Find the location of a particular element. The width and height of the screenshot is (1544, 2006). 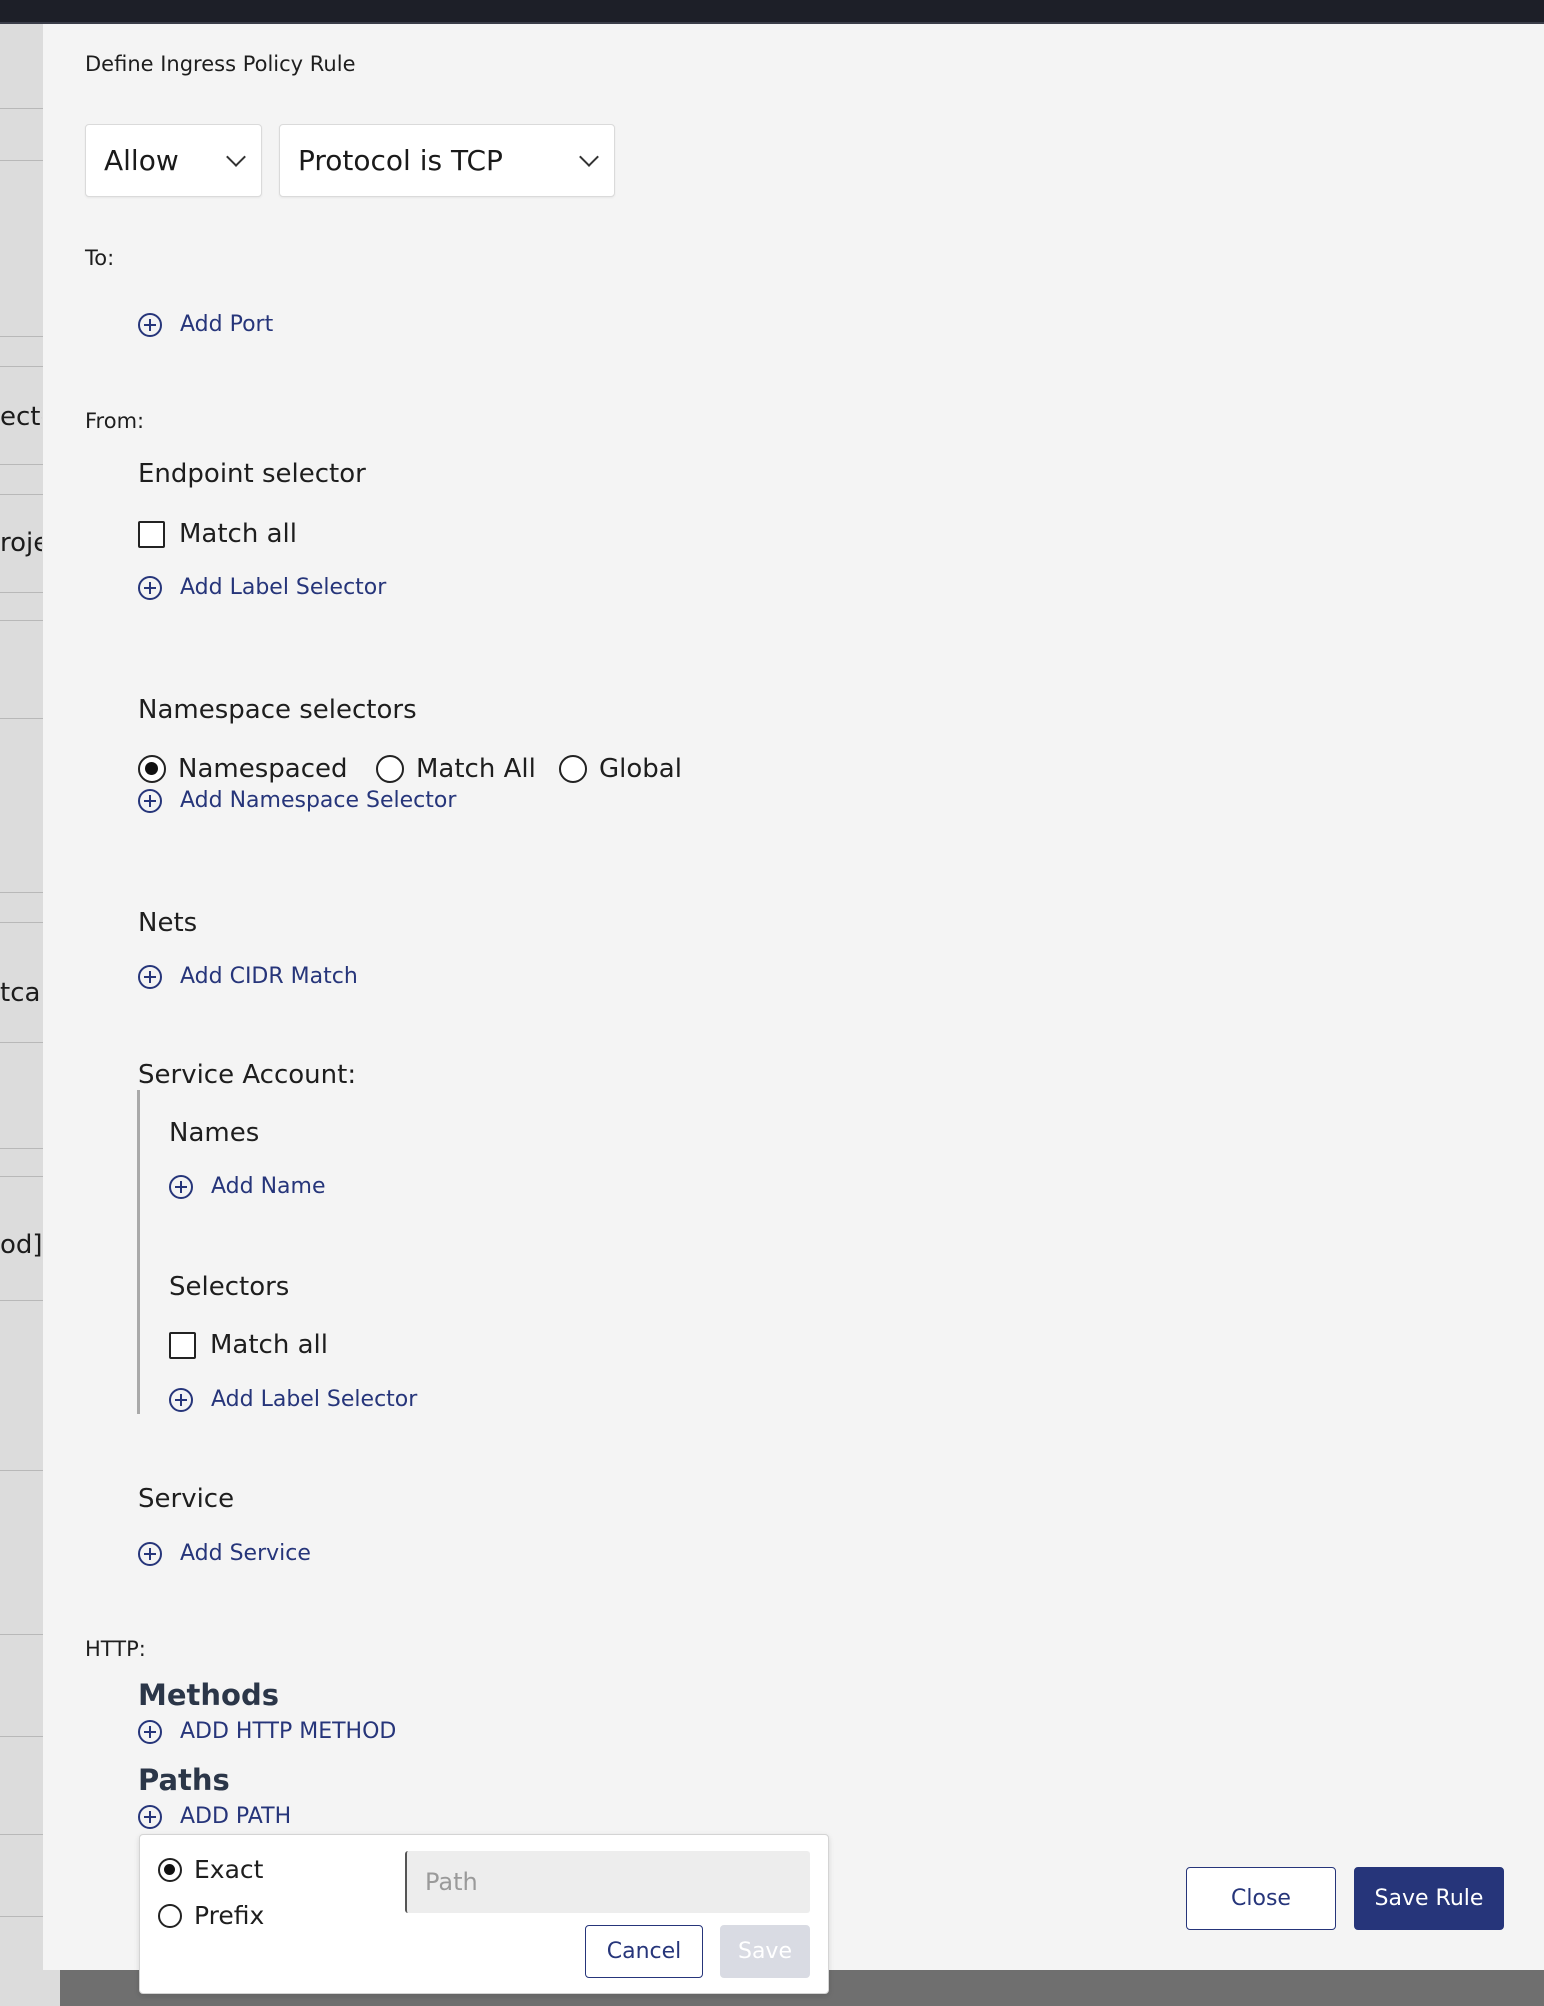

add-label-selector-label: Add Label Selector is located at coordinates (283, 587).